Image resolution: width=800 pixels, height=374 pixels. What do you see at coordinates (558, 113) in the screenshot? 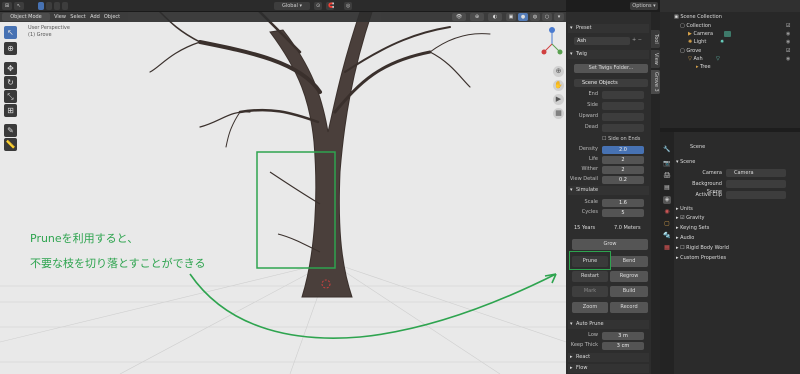
I see `ortho-toggle-icon: ▦` at bounding box center [558, 113].